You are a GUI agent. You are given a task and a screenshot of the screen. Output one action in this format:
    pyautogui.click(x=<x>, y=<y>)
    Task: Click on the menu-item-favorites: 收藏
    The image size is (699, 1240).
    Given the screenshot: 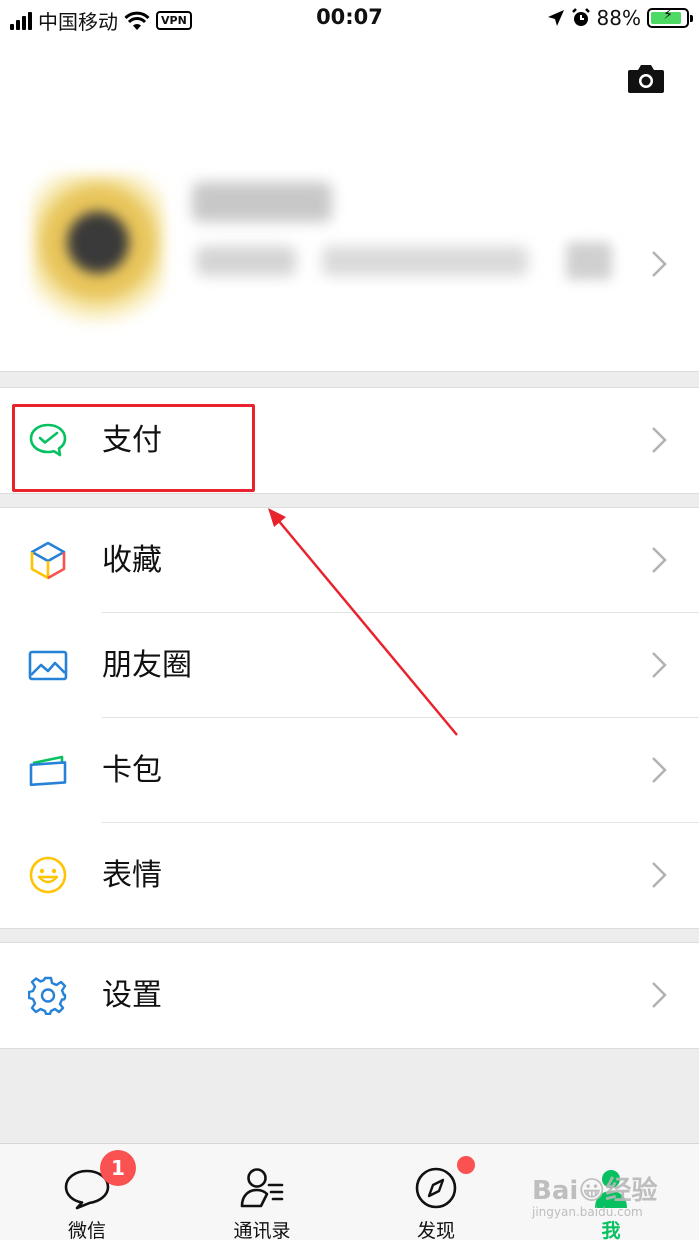 What is the action you would take?
    pyautogui.click(x=349, y=560)
    